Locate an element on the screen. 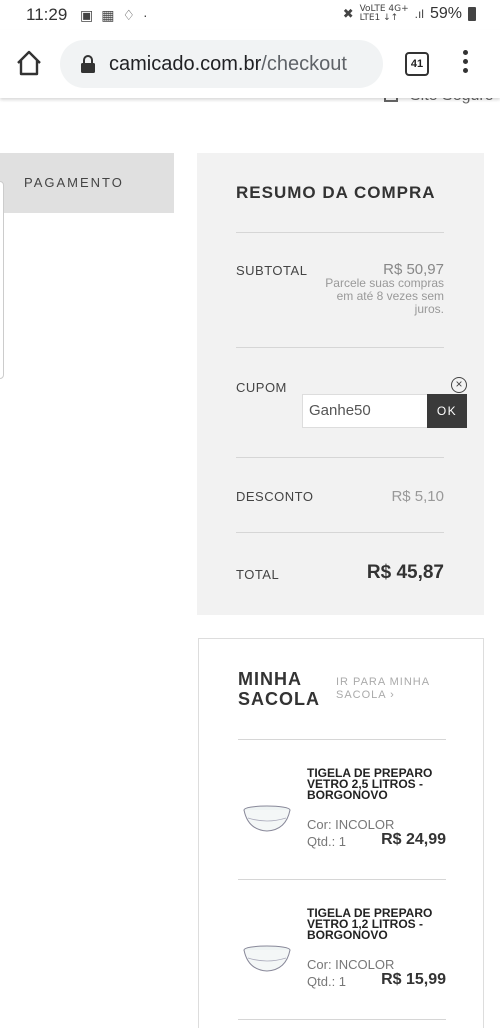 This screenshot has width=500, height=1028. address-bar: camicado.com.br/checkout is located at coordinates (221, 64).